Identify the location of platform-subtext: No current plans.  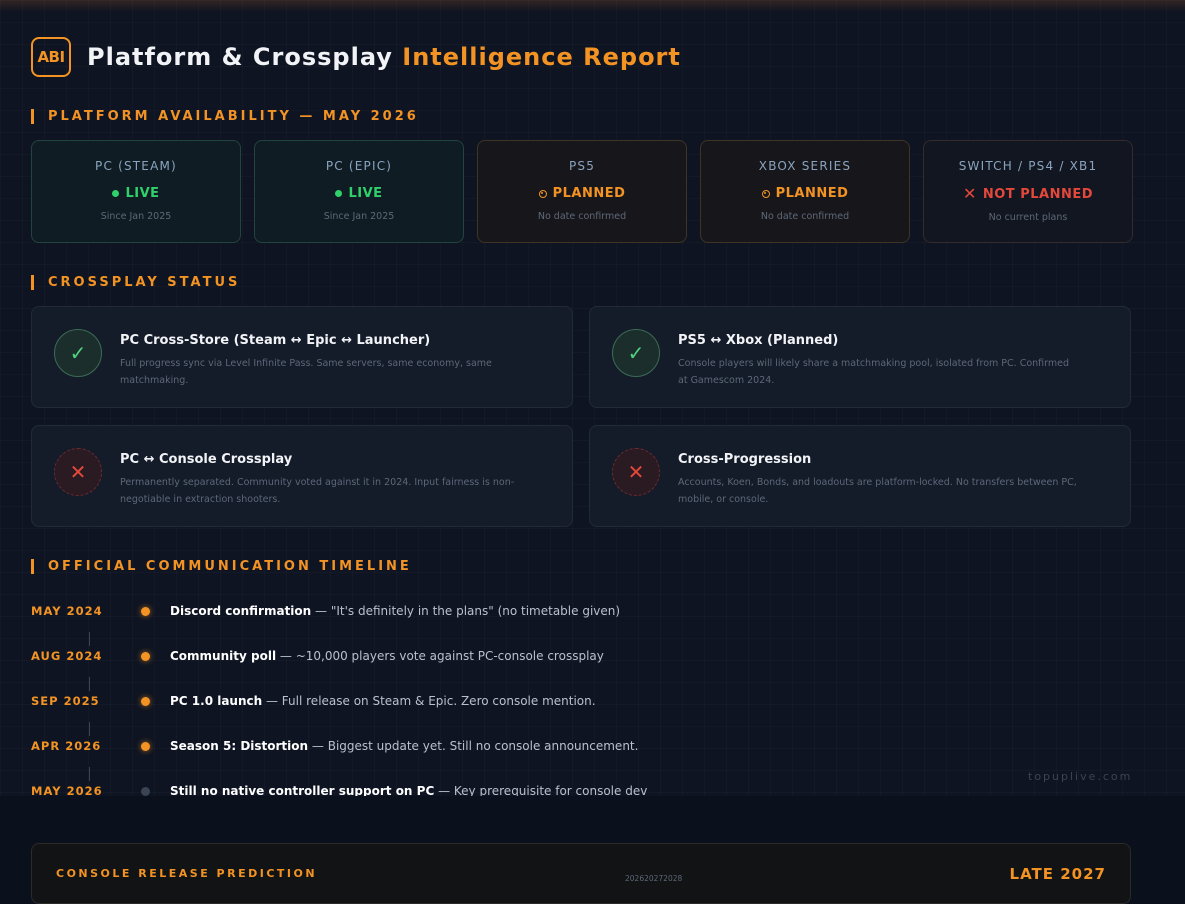
(1028, 217).